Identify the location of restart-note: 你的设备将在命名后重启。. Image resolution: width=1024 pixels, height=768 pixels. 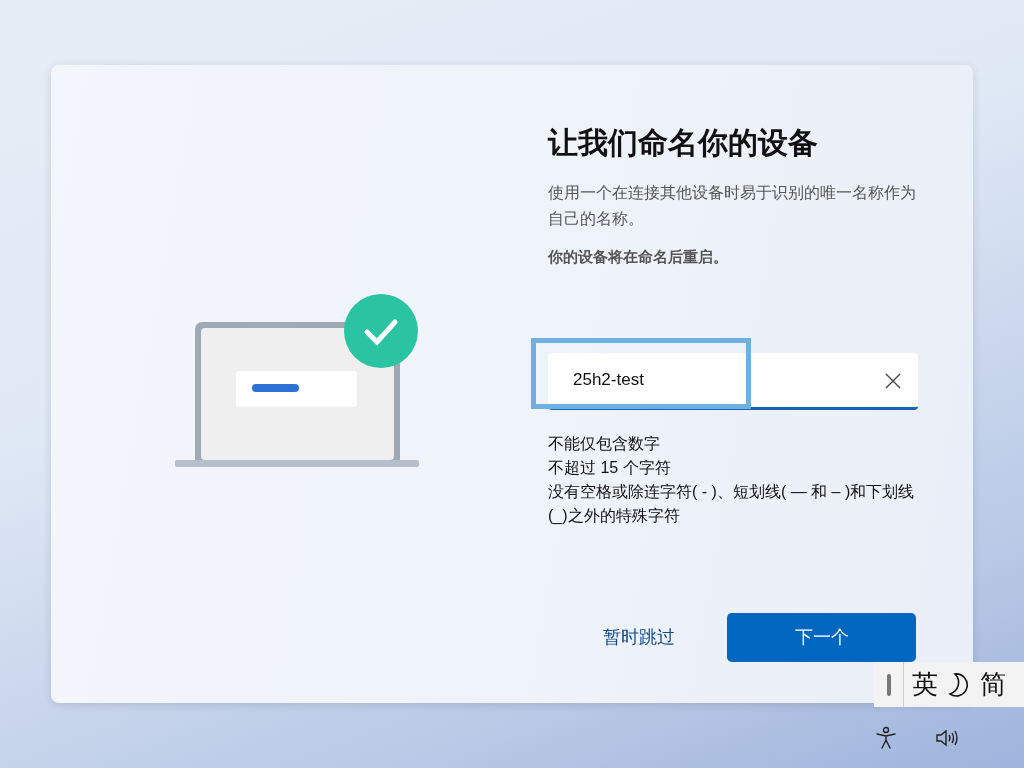
(638, 257).